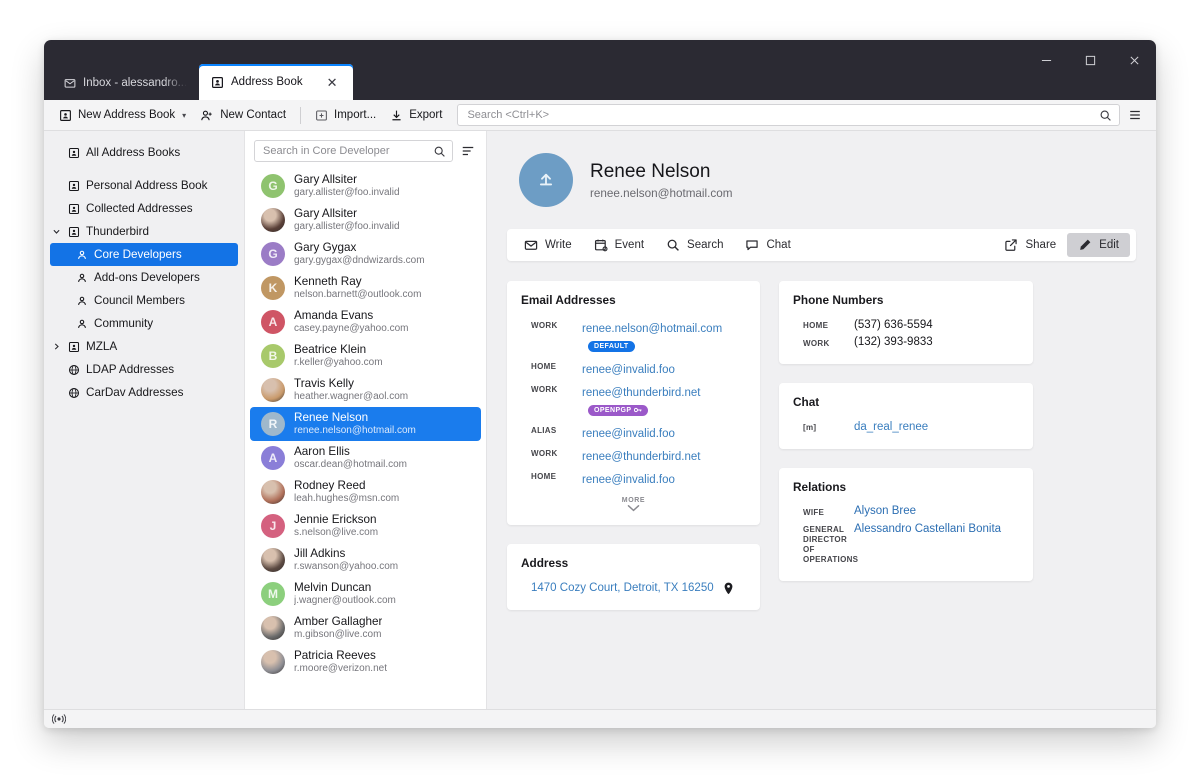 The image size is (1200, 781). What do you see at coordinates (365, 288) in the screenshot?
I see `list-item: K Kenneth Ray nelson.barnett@outlook.com` at bounding box center [365, 288].